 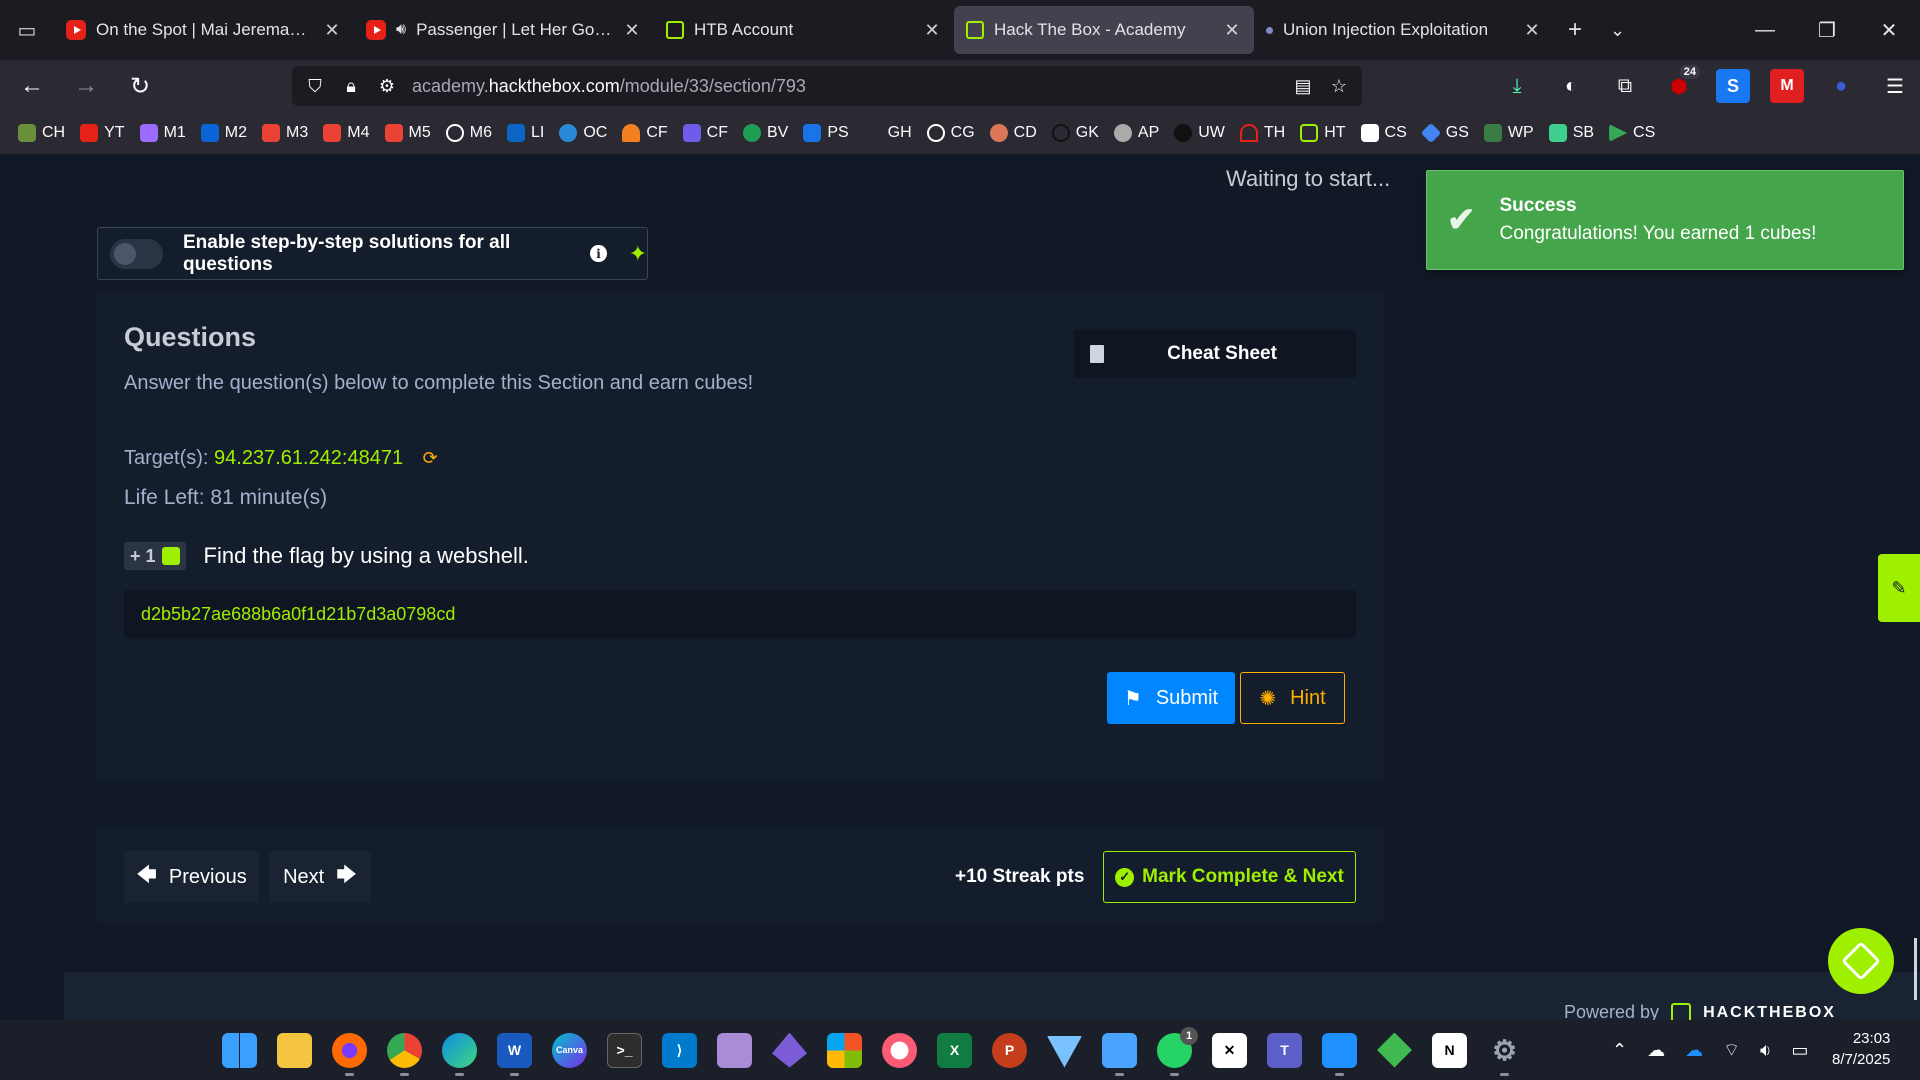 What do you see at coordinates (1799, 1050) in the screenshot?
I see `battery-icon: ▭` at bounding box center [1799, 1050].